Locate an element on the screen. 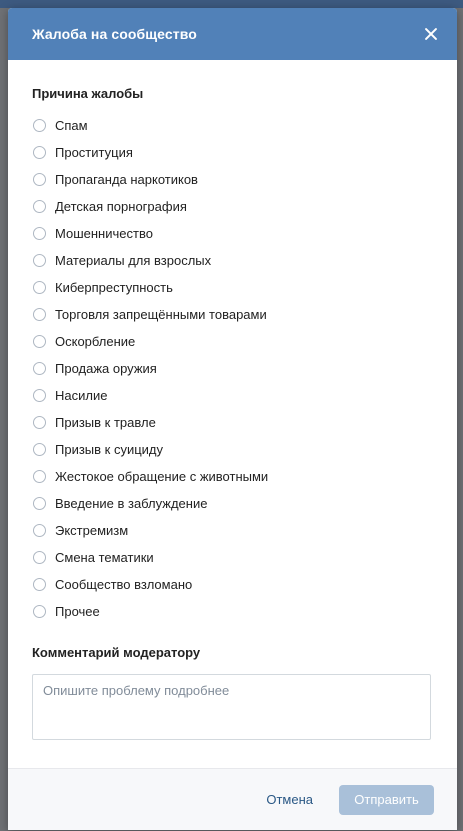 This screenshot has height=831, width=463. reason-option: Киберпреступность is located at coordinates (232, 287).